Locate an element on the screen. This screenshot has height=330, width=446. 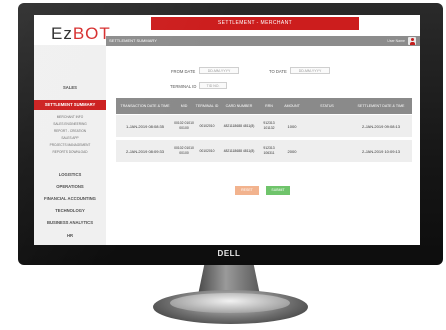
sidebar-subitem-reports-download: REPORTS DOWNLOAD is located at coordinates (70, 152).